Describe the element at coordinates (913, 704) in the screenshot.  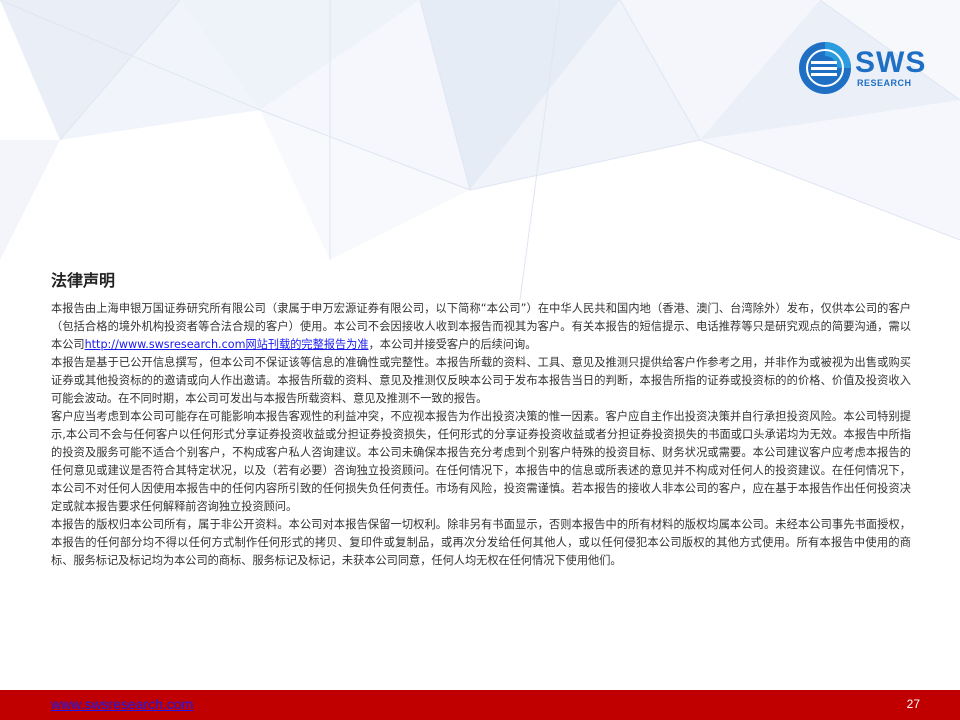
I see `page-number: 27` at that location.